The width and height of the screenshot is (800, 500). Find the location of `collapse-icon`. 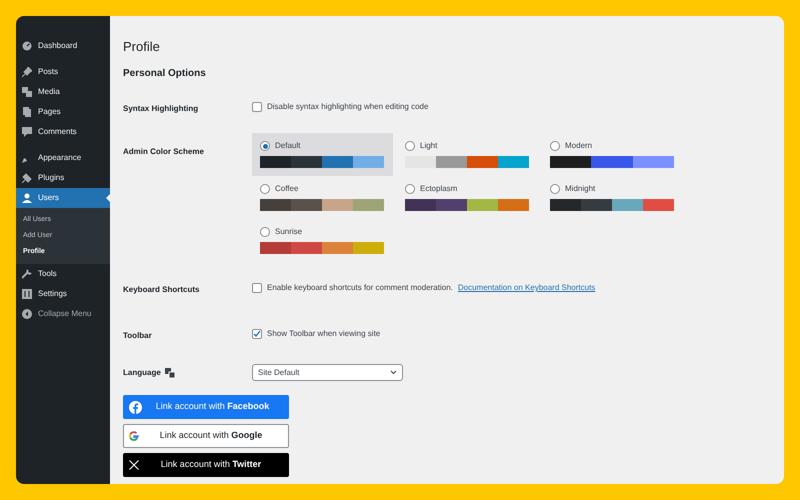

collapse-icon is located at coordinates (27, 314).